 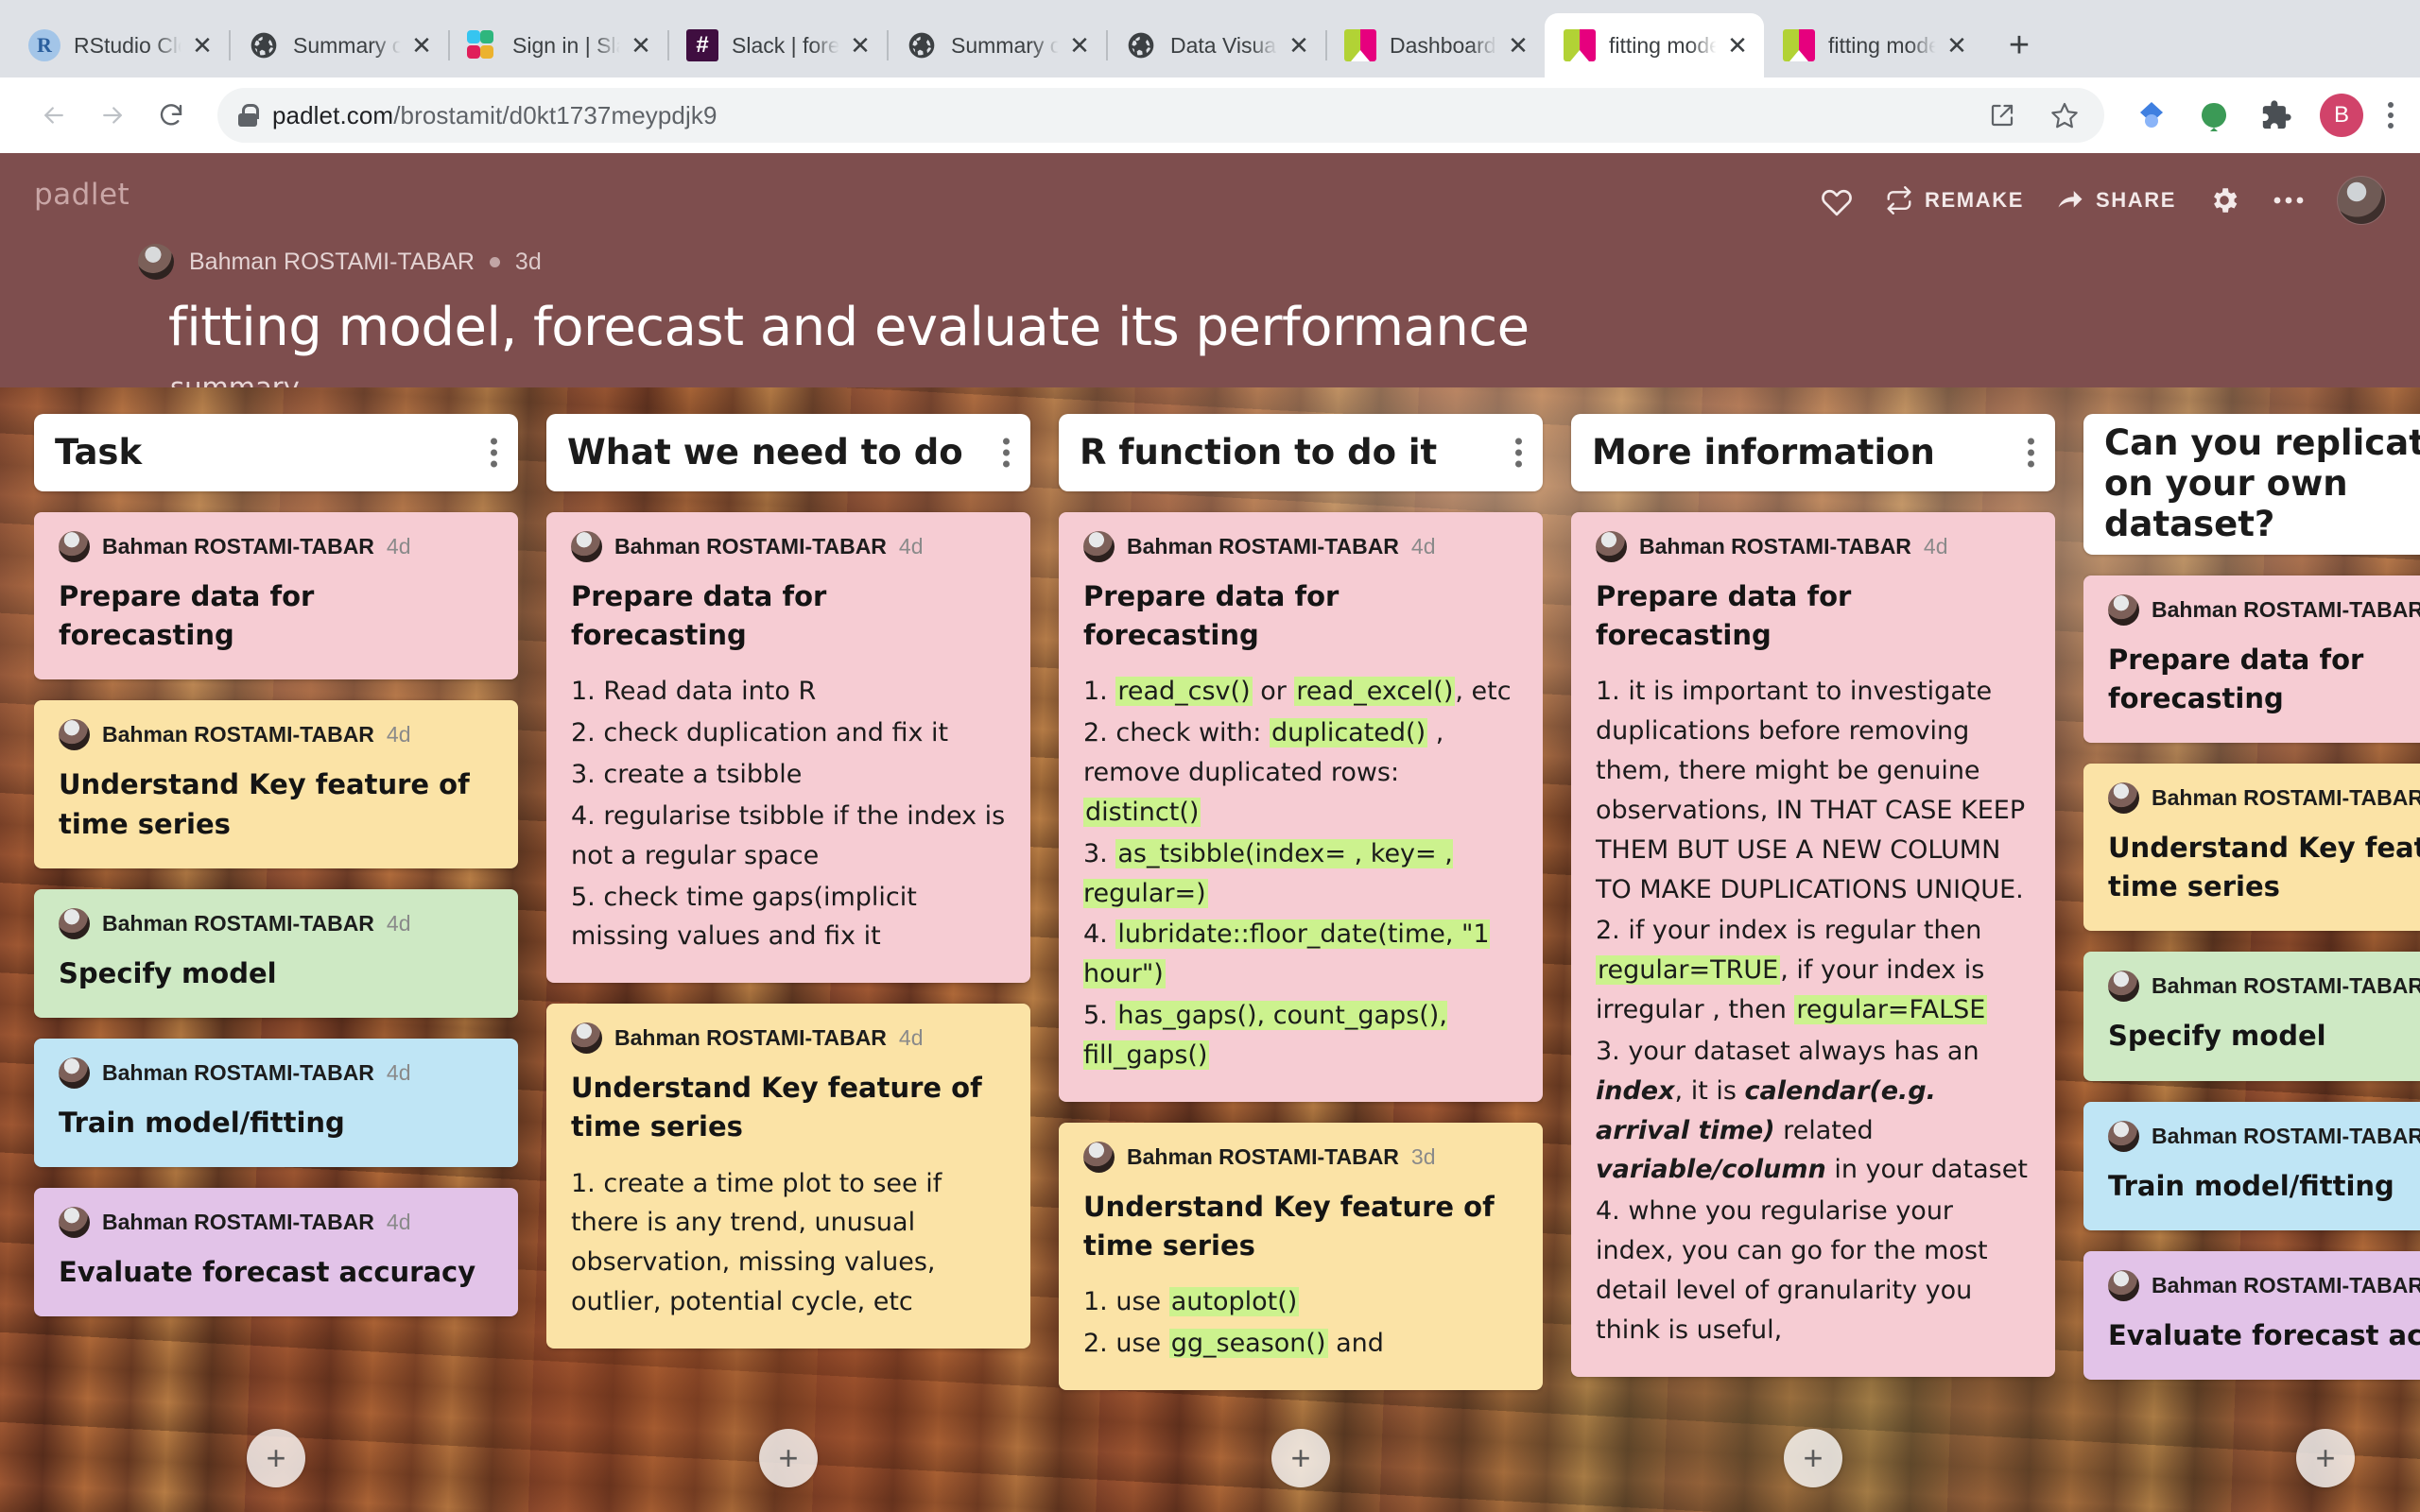 I want to click on profile-avatar: B, so click(x=2341, y=115).